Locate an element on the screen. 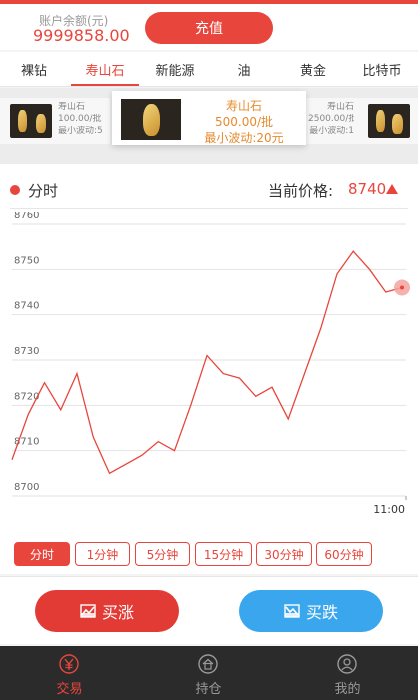 This screenshot has height=700, width=418. product-card-right: 寿山石 2500.00/批 最小波动:1 is located at coordinates (362, 121).